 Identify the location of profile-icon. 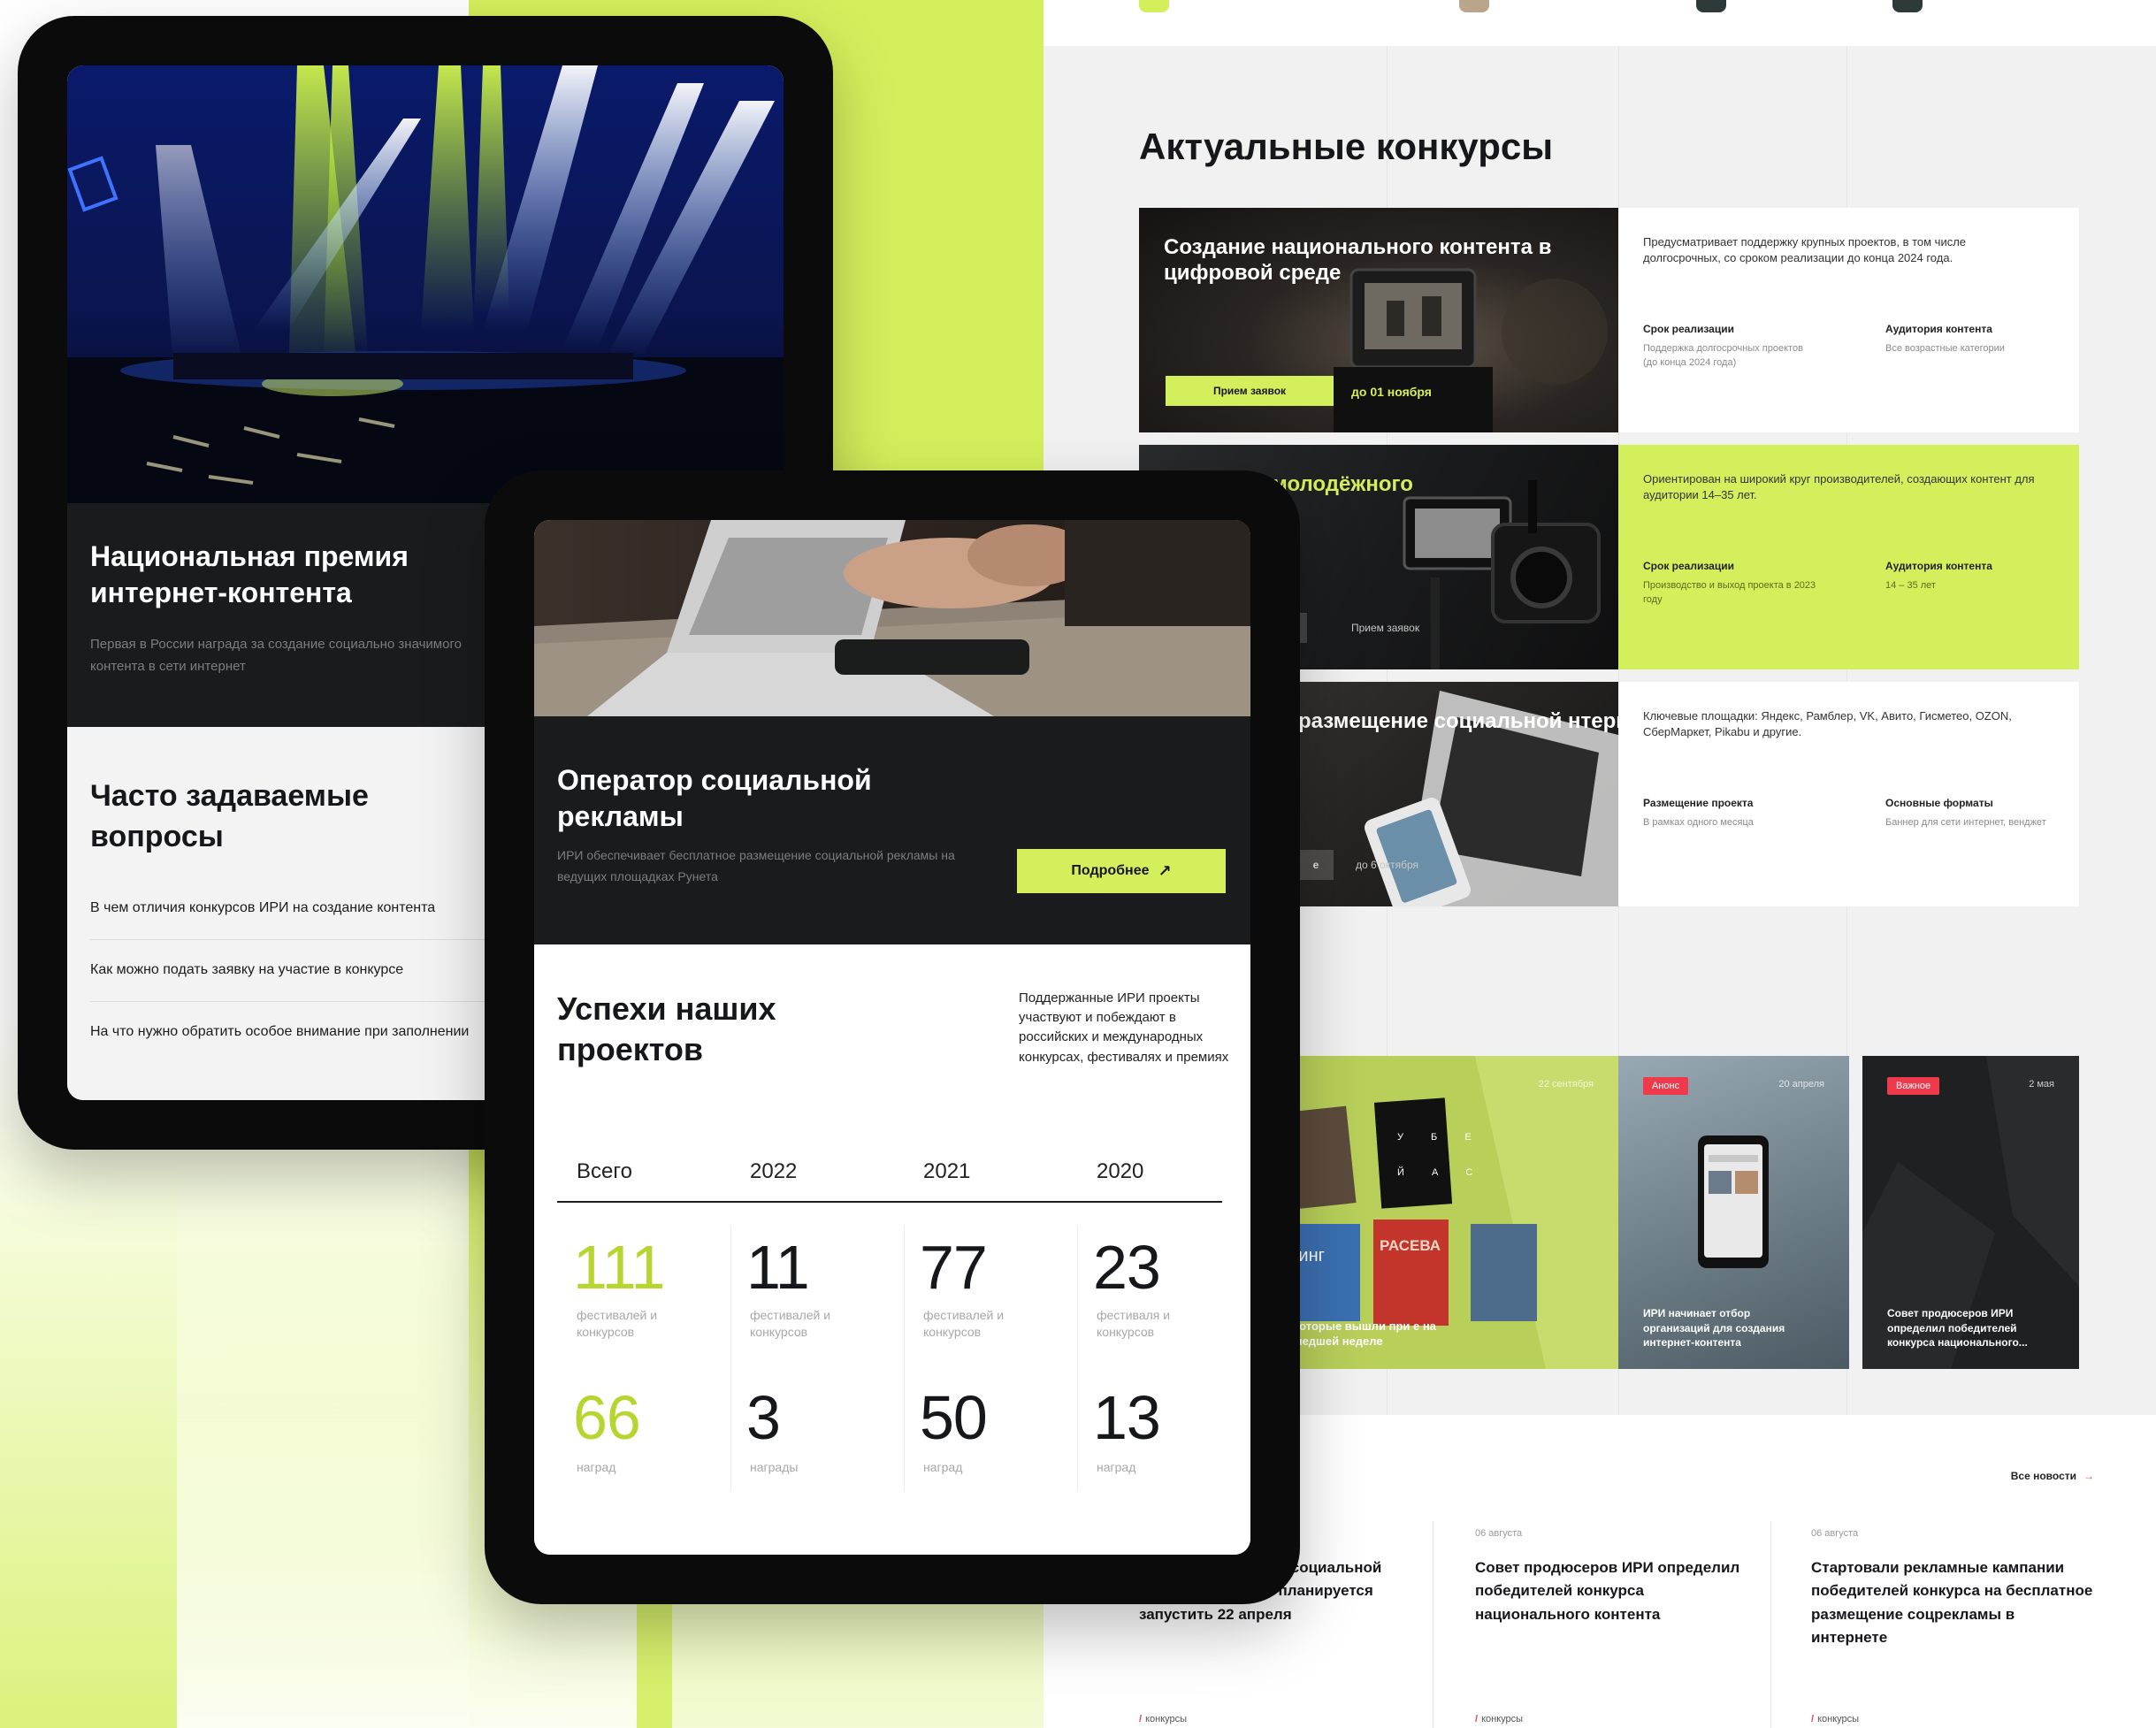
(1907, 6).